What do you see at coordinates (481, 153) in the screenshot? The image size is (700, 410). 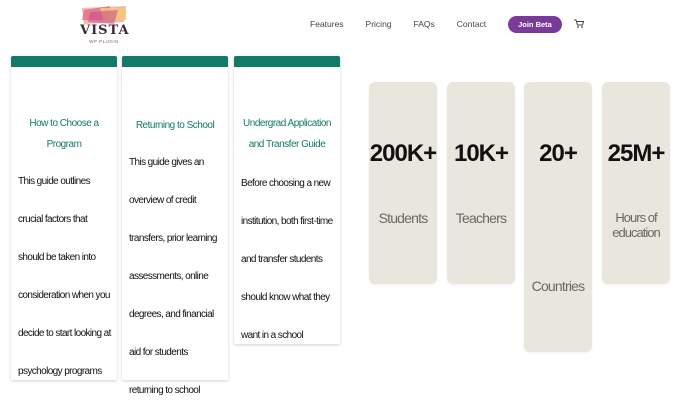 I see `stat-value: 10K+` at bounding box center [481, 153].